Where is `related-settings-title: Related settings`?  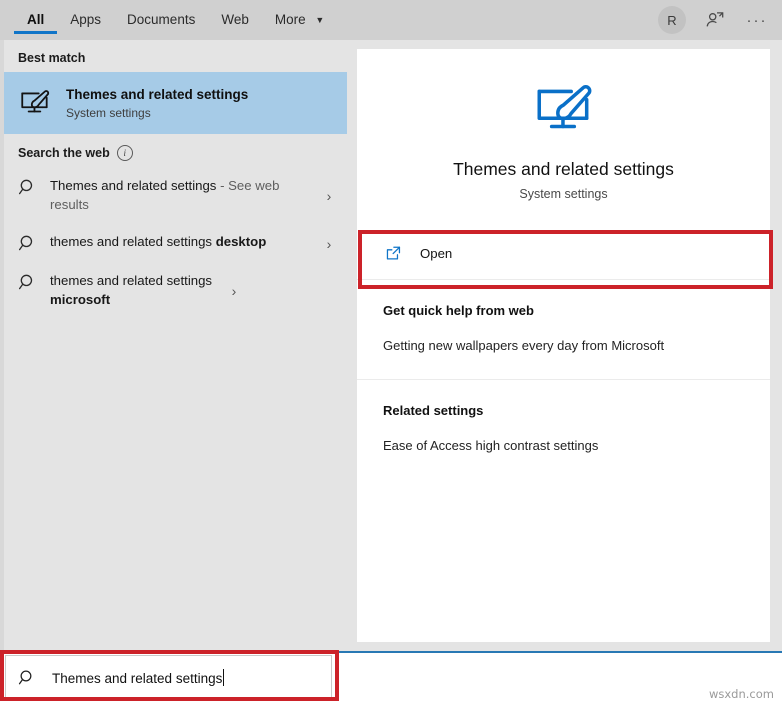 related-settings-title: Related settings is located at coordinates (433, 410).